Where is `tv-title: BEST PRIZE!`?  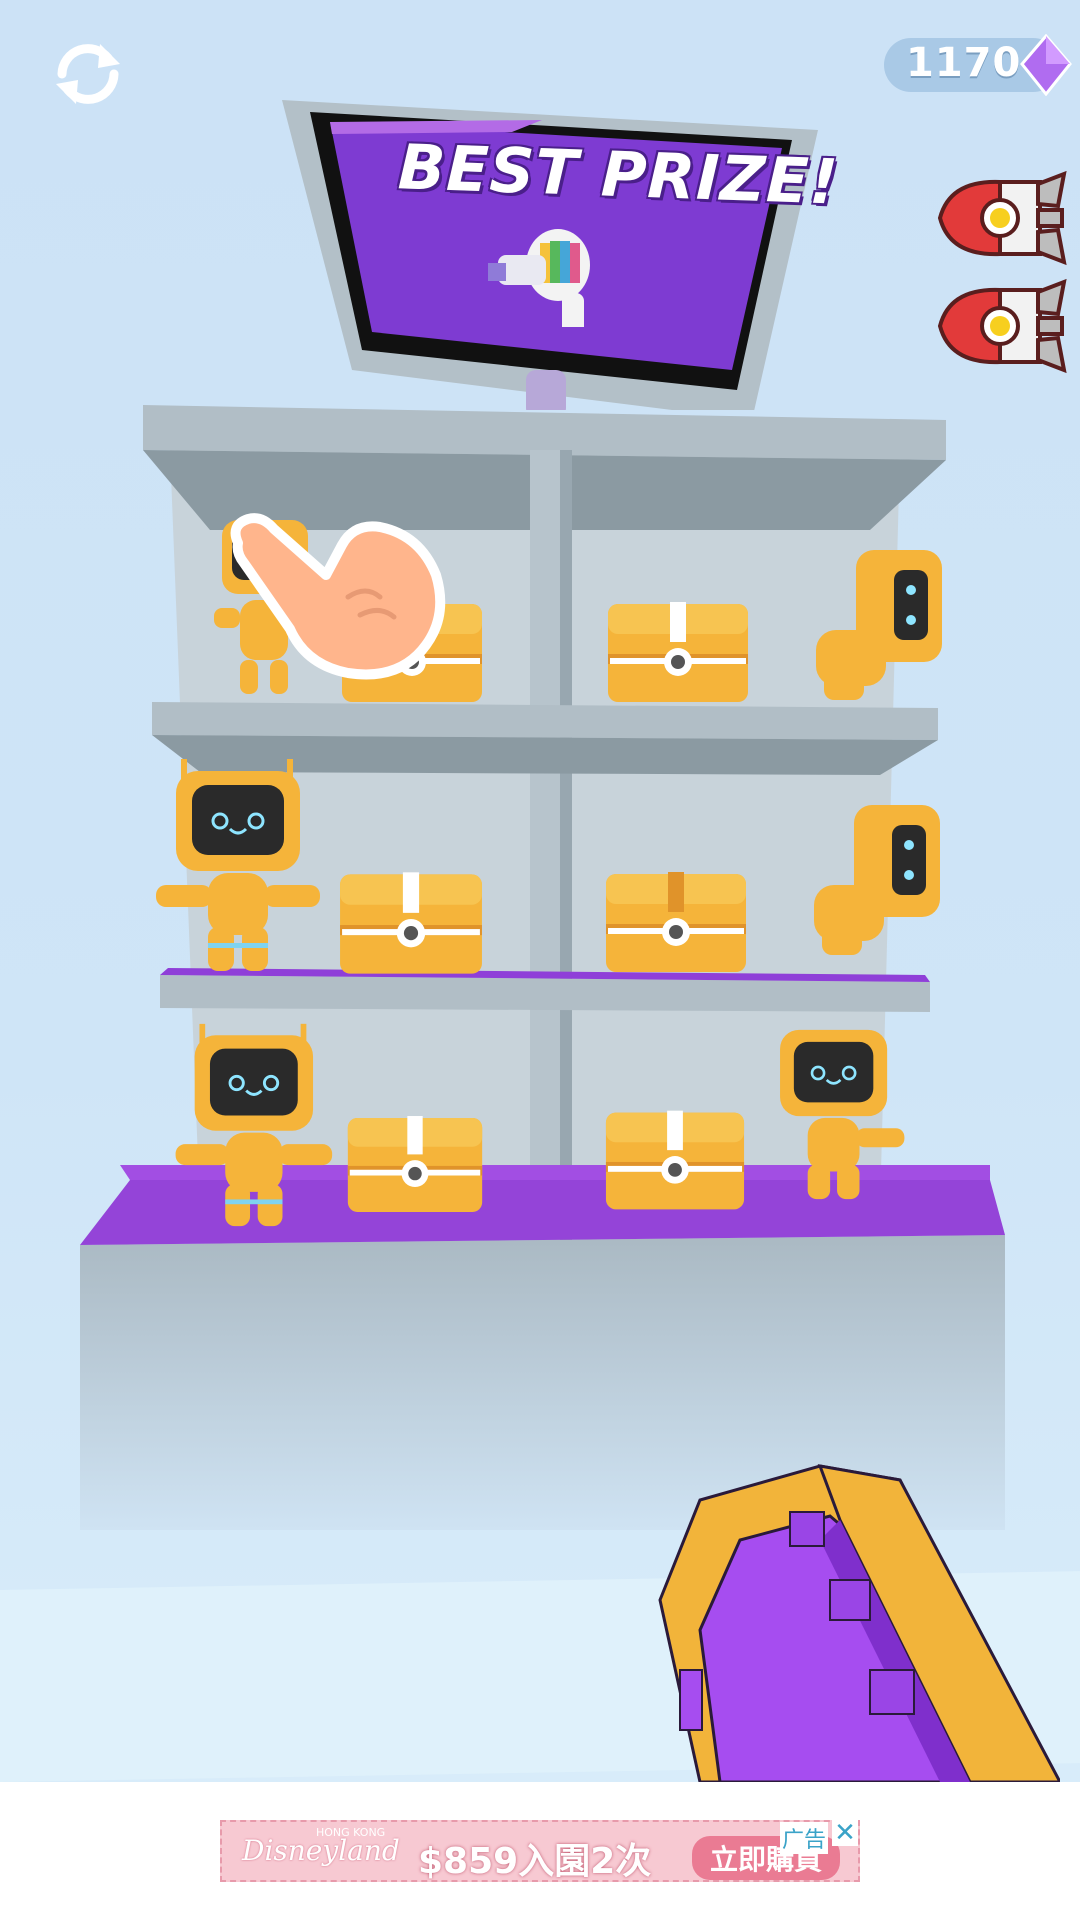 tv-title: BEST PRIZE! is located at coordinates (618, 174).